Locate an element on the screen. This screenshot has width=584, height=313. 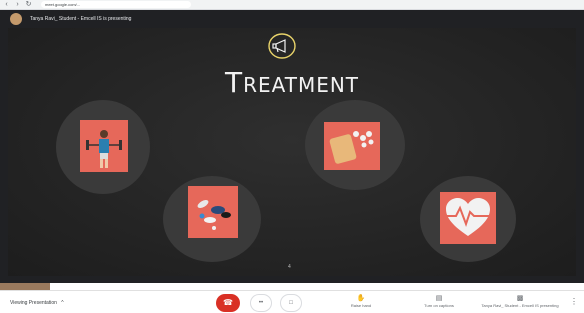
exercise-icon is located at coordinates (104, 149).